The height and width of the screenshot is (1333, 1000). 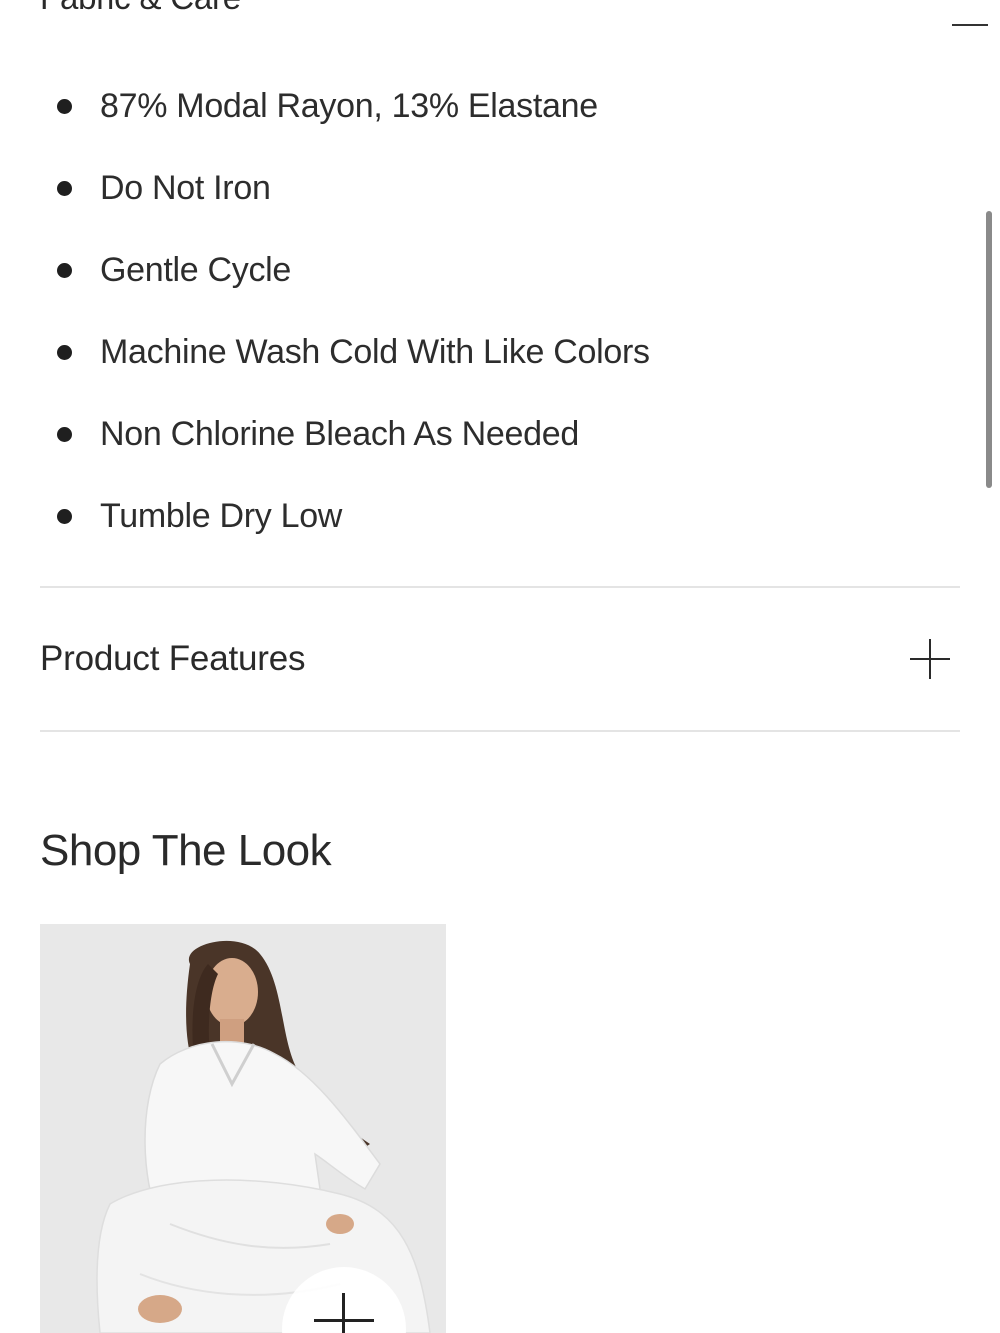 I want to click on product-photo, so click(x=243, y=1128).